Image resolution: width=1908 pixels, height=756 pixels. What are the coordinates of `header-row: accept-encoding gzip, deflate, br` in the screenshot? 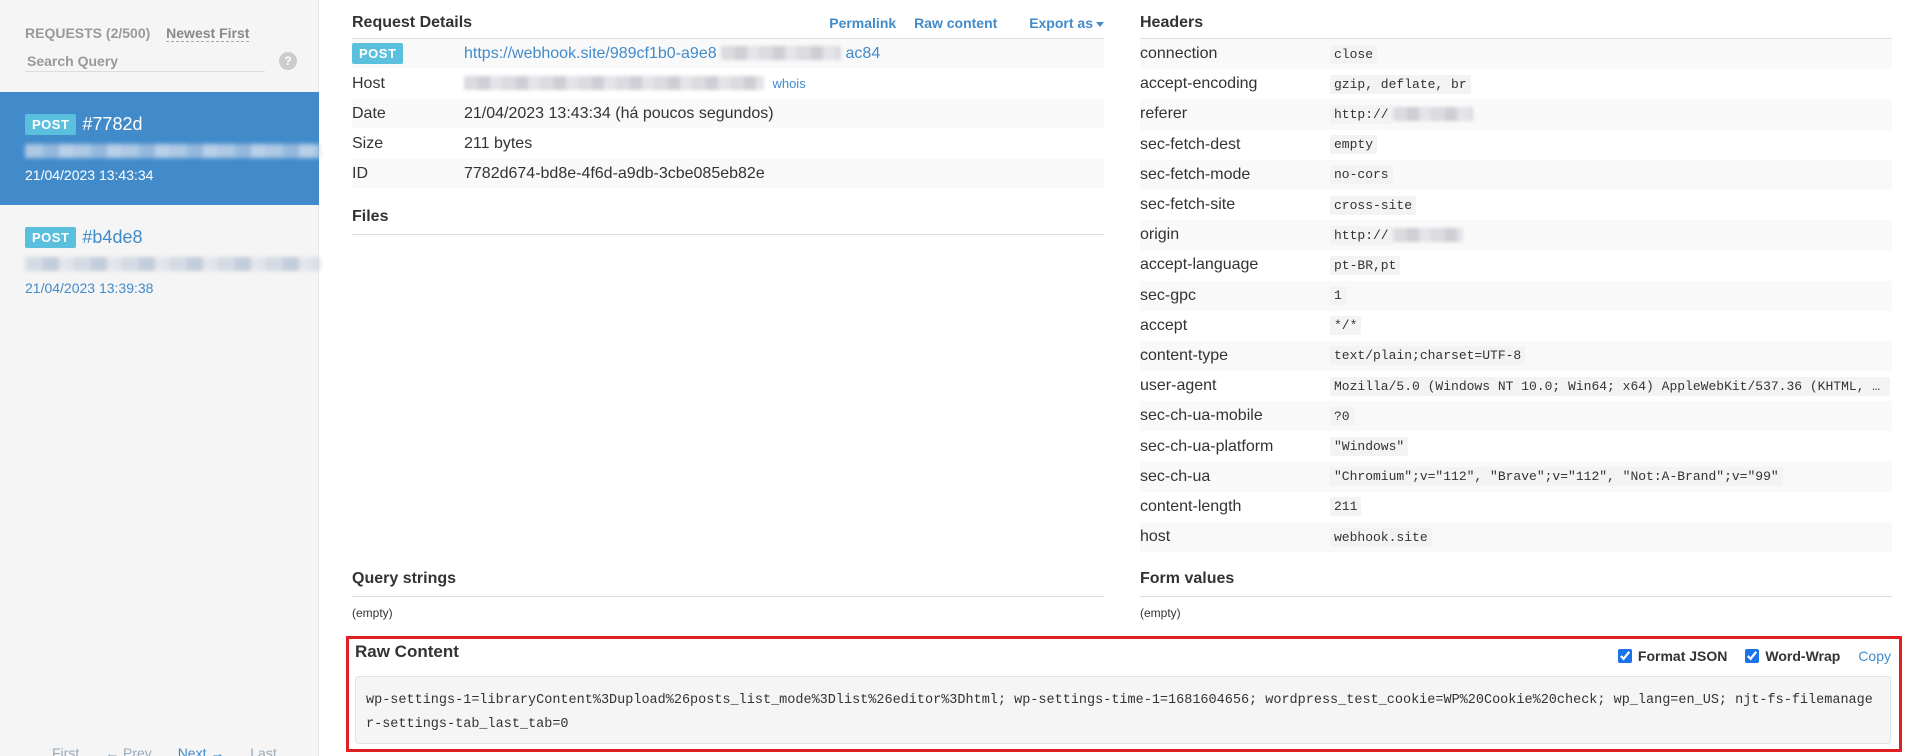 It's located at (1516, 84).